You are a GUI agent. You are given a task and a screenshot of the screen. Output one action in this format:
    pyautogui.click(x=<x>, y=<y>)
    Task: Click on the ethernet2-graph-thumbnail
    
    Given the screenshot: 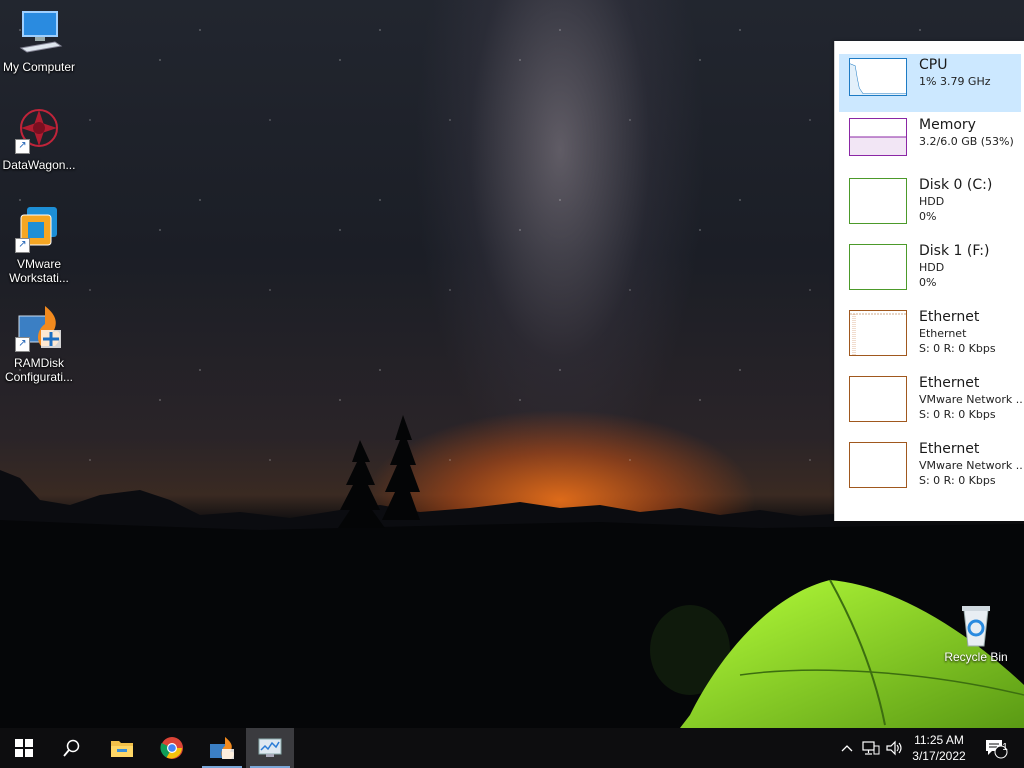 What is the action you would take?
    pyautogui.click(x=878, y=399)
    